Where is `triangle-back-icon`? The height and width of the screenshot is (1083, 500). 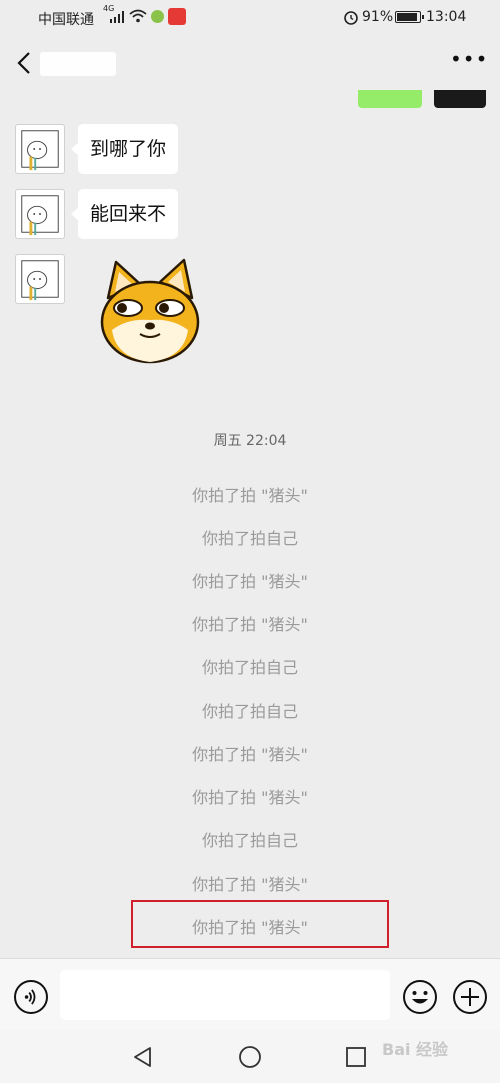 triangle-back-icon is located at coordinates (143, 1057).